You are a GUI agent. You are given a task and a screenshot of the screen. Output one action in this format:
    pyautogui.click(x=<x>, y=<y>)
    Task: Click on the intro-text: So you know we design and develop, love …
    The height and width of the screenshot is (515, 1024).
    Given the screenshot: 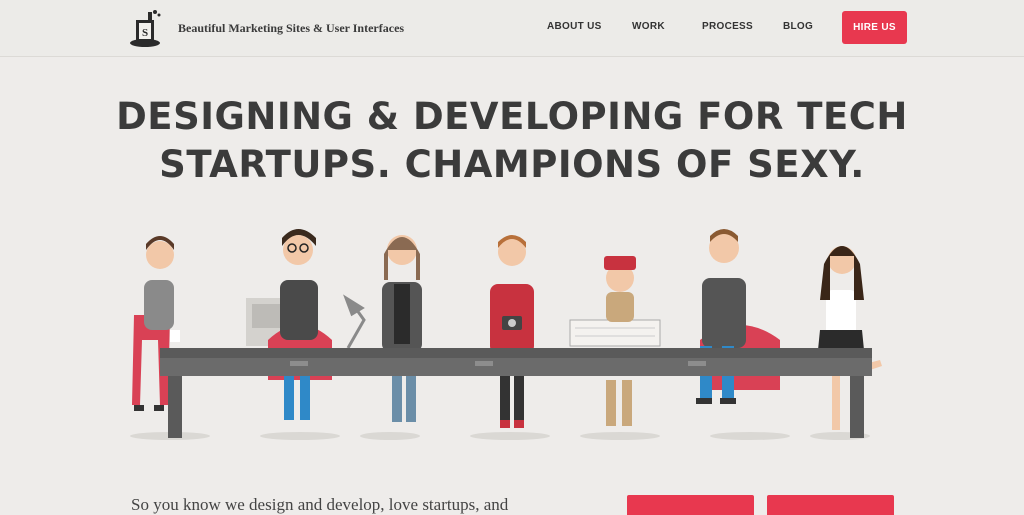 What is the action you would take?
    pyautogui.click(x=320, y=504)
    